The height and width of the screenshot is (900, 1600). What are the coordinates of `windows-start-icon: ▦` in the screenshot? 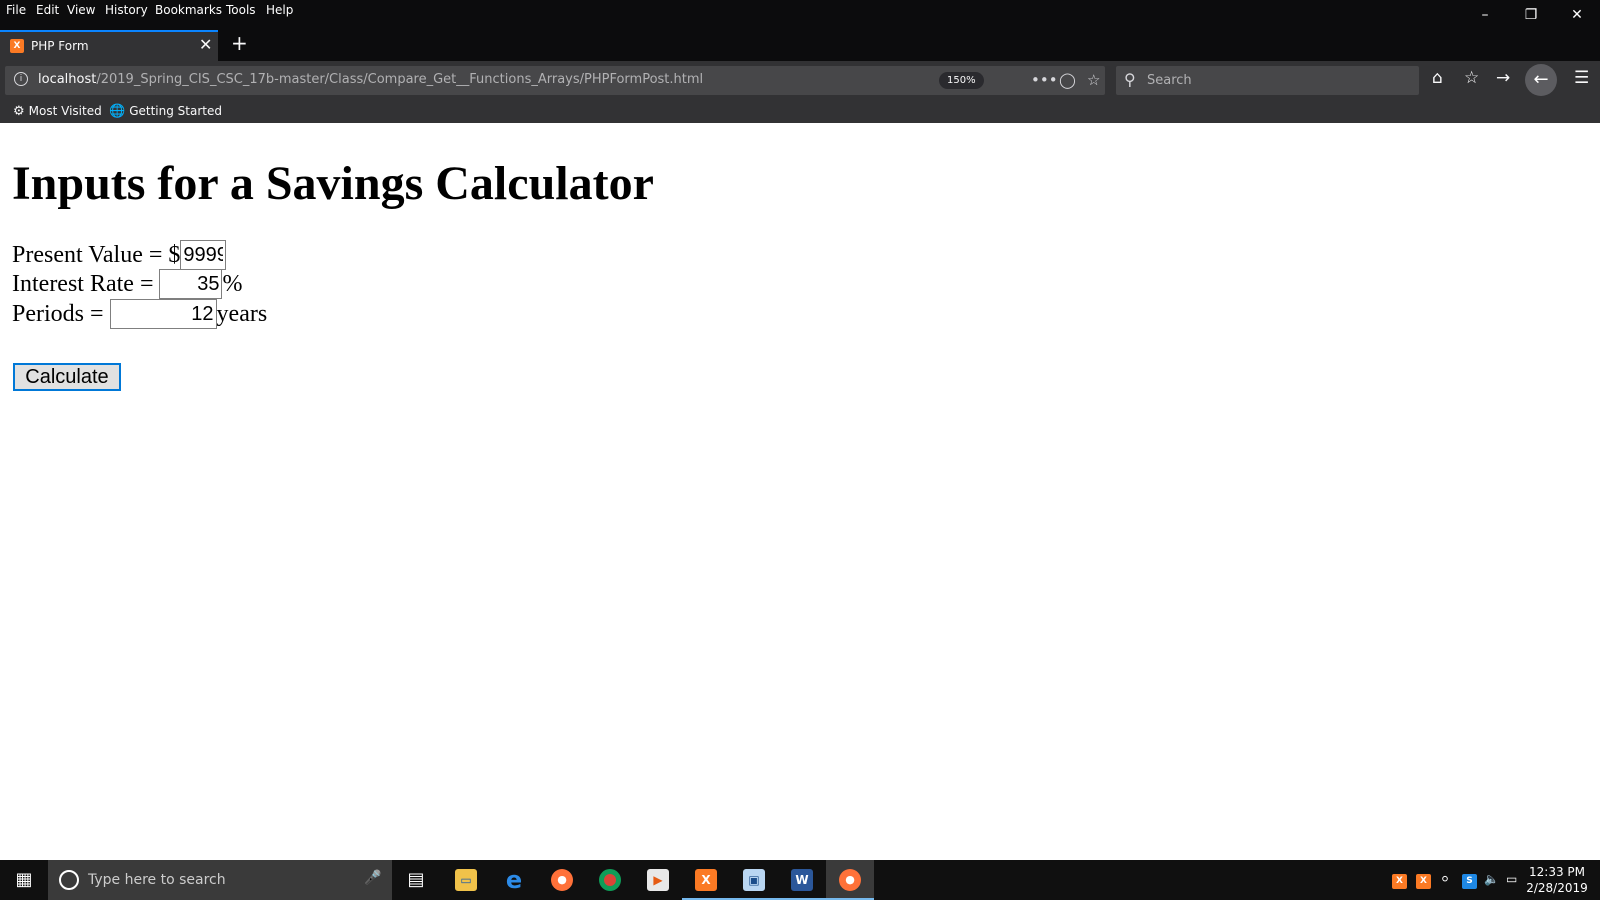 It's located at (24, 880).